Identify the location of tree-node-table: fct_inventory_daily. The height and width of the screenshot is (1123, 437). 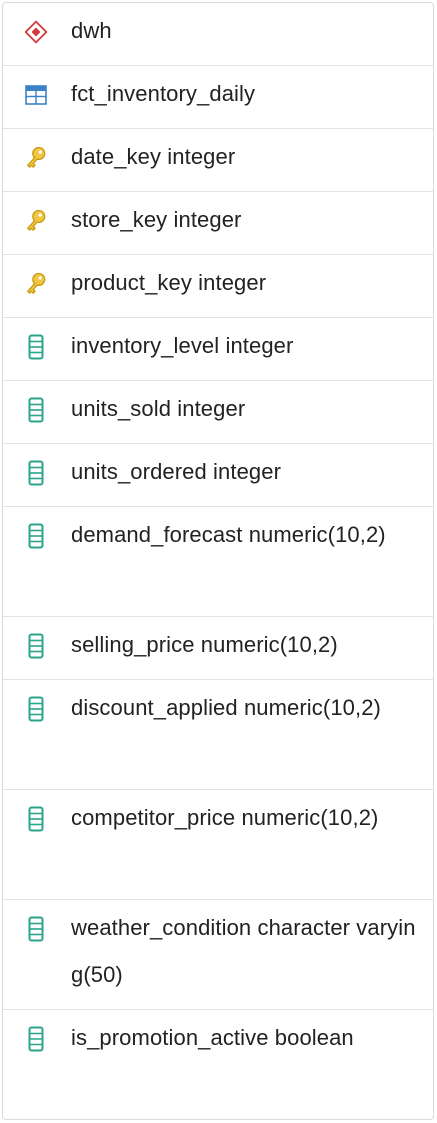
(218, 97).